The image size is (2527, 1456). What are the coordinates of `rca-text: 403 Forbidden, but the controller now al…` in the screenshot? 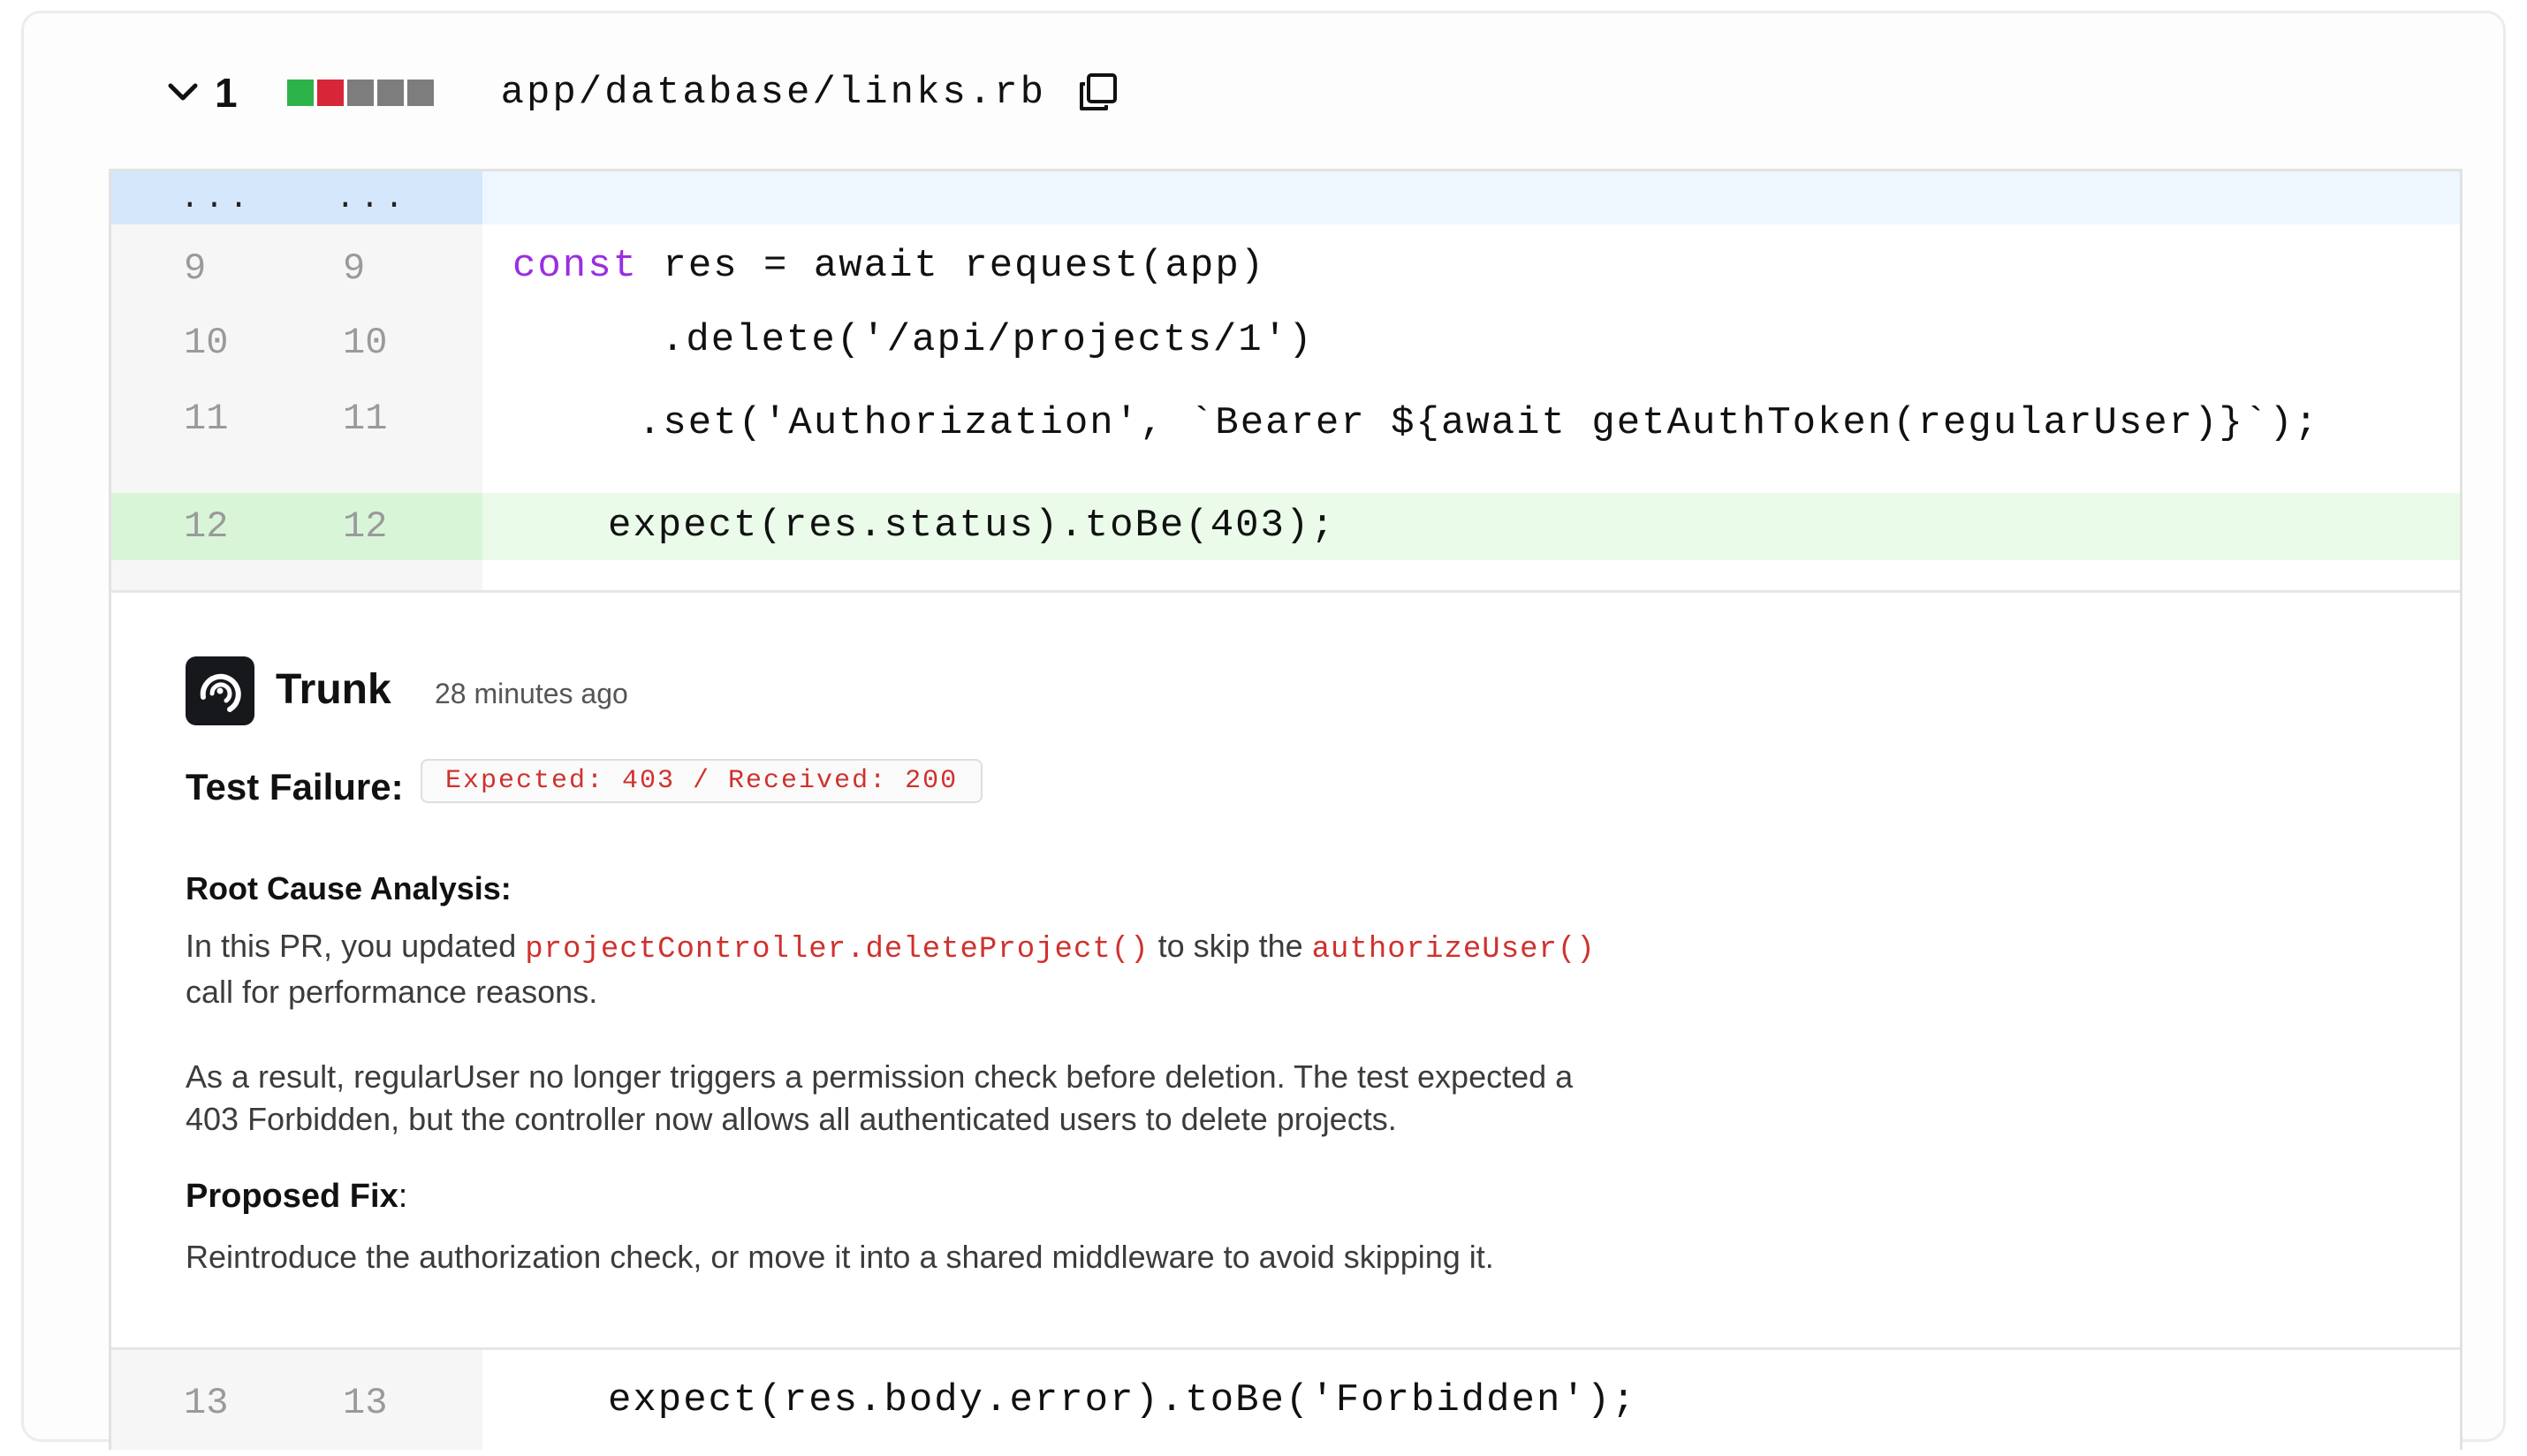 It's located at (792, 1119).